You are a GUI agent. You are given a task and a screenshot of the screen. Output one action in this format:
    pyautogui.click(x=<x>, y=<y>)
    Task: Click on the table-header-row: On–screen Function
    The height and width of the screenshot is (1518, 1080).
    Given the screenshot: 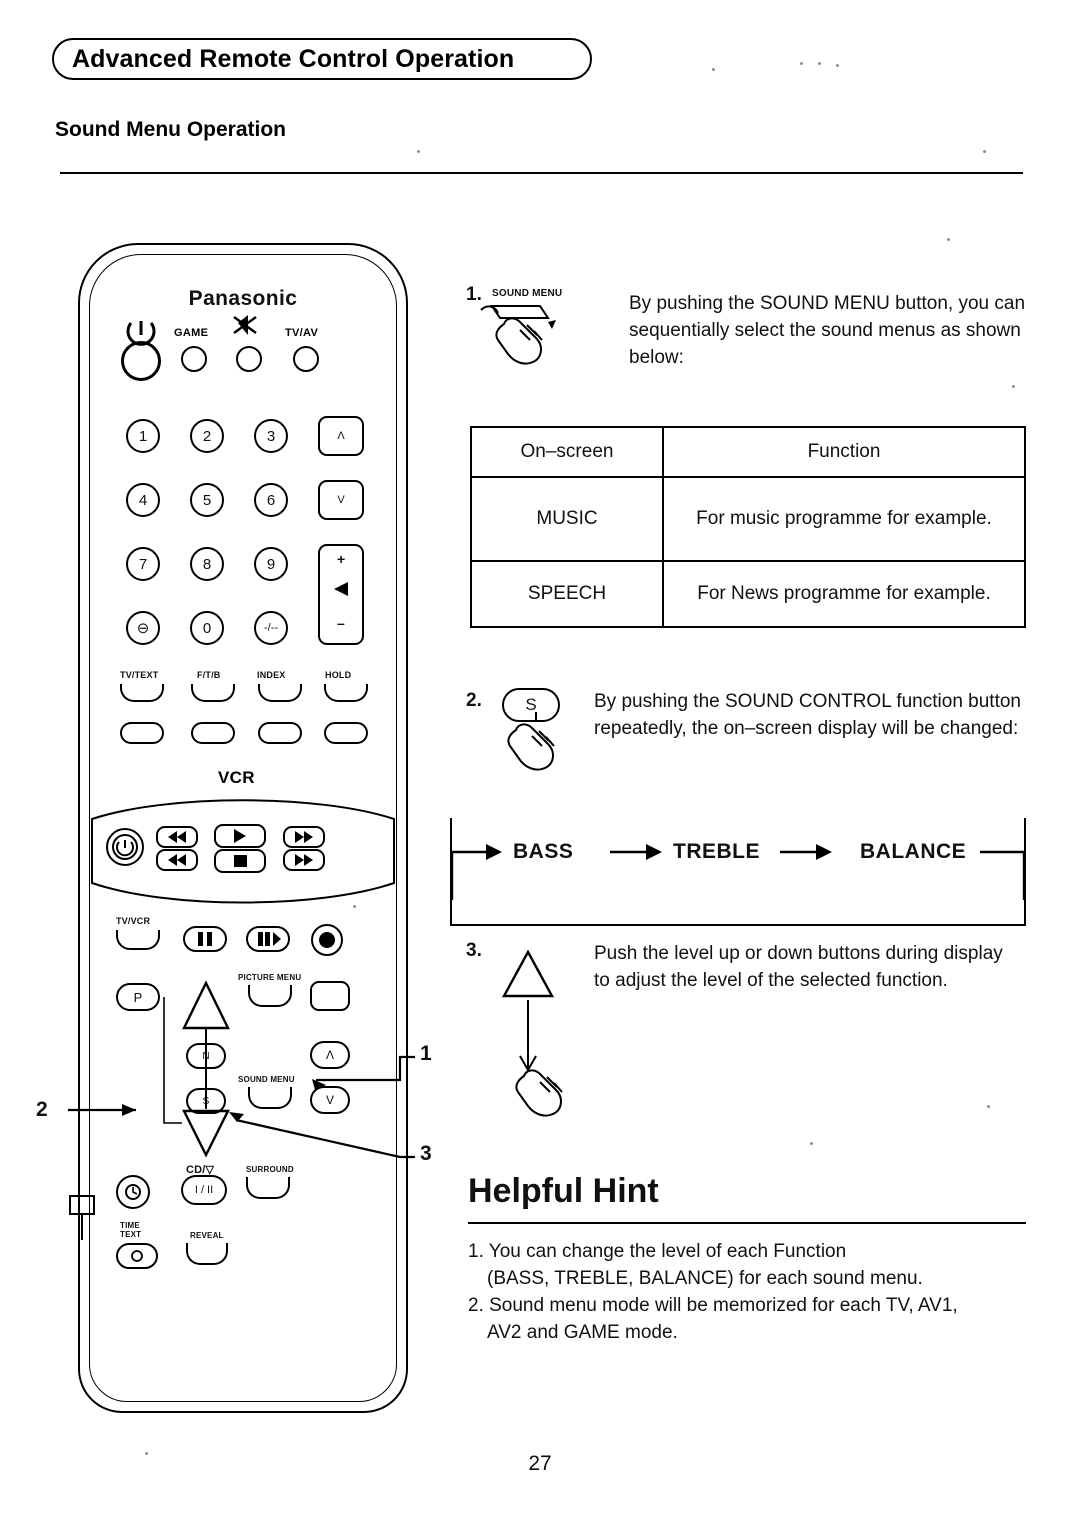 What is the action you would take?
    pyautogui.click(x=748, y=452)
    